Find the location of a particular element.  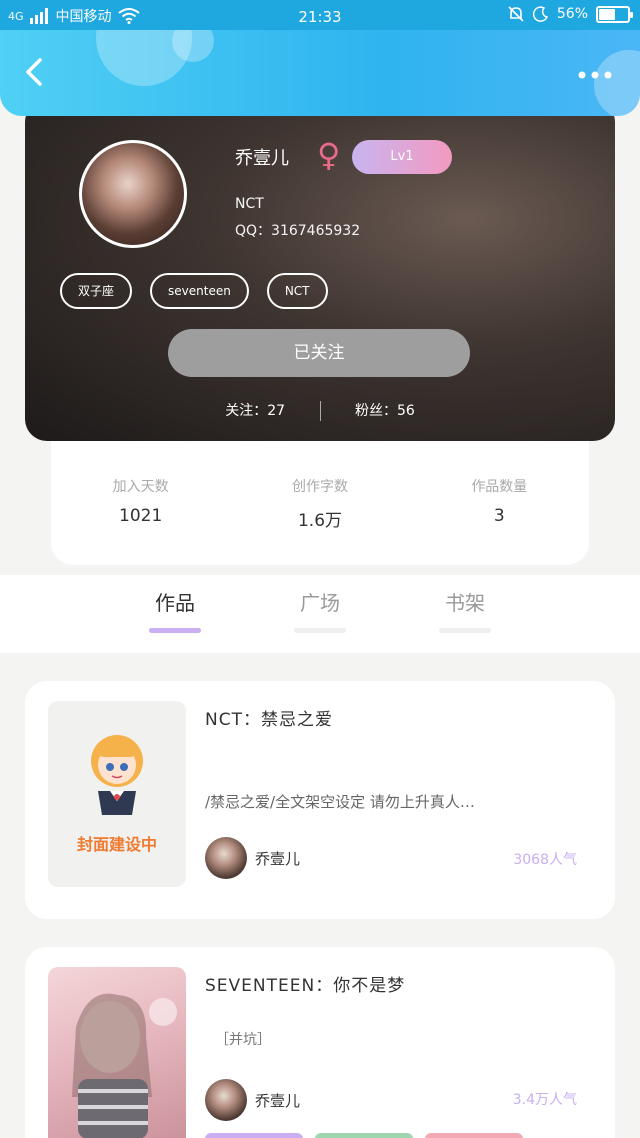

tab-square: 广场 is located at coordinates (320, 610).